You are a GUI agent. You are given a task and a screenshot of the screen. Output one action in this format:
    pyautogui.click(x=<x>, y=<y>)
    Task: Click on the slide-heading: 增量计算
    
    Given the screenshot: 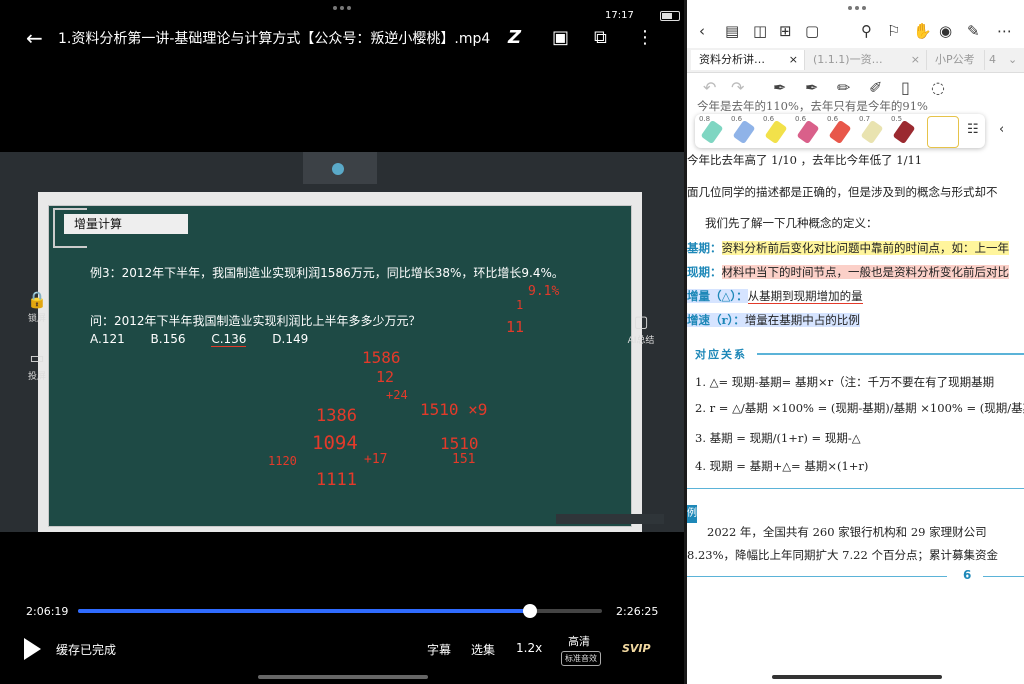 What is the action you would take?
    pyautogui.click(x=126, y=224)
    